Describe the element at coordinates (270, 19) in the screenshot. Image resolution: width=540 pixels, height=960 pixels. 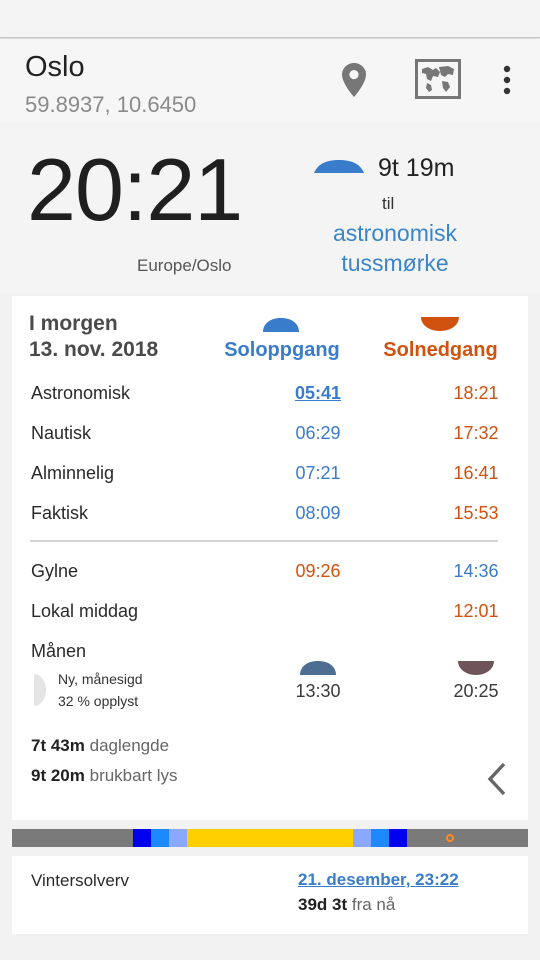
I see `status-bar` at that location.